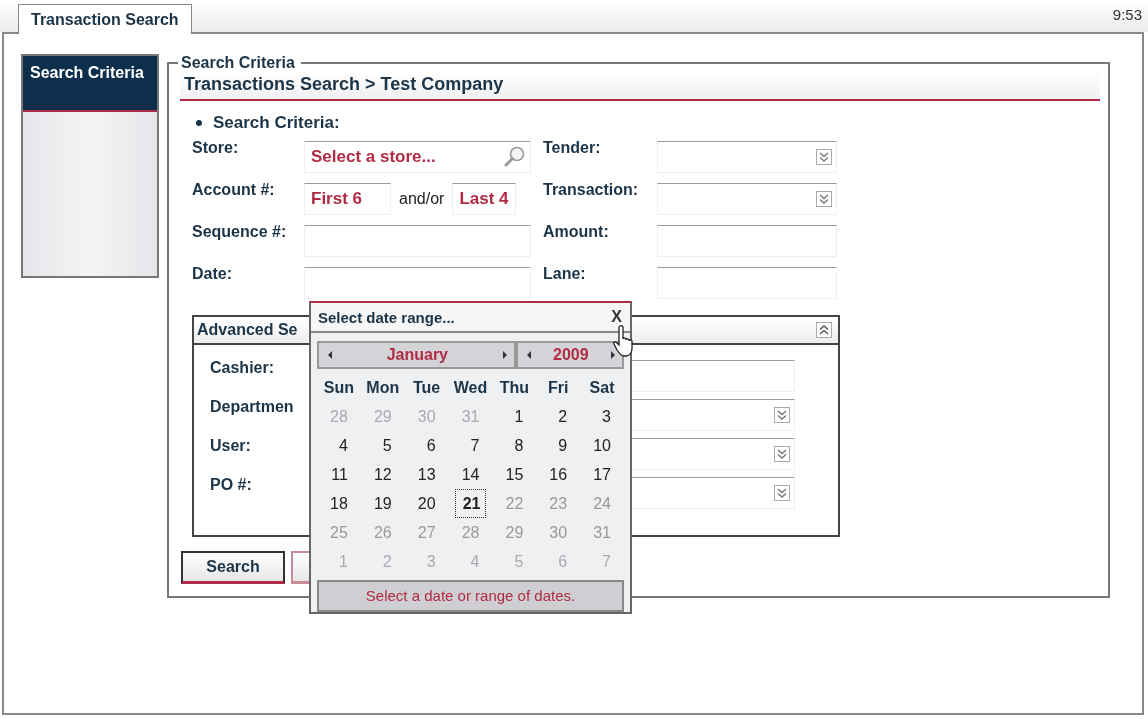 This screenshot has height=719, width=1148. I want to click on field-label: Transaction:, so click(591, 190).